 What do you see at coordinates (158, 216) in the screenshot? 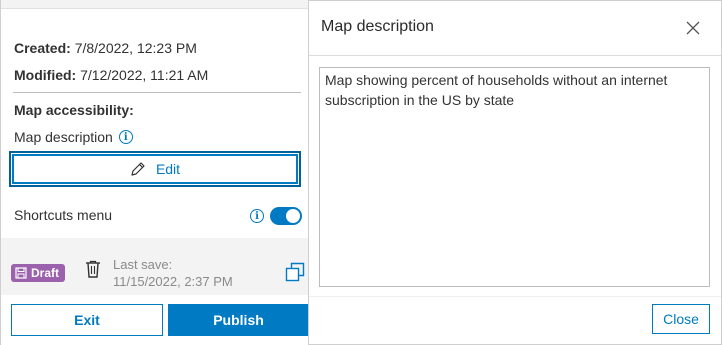
I see `shortcuts-row: Shortcuts menu i` at bounding box center [158, 216].